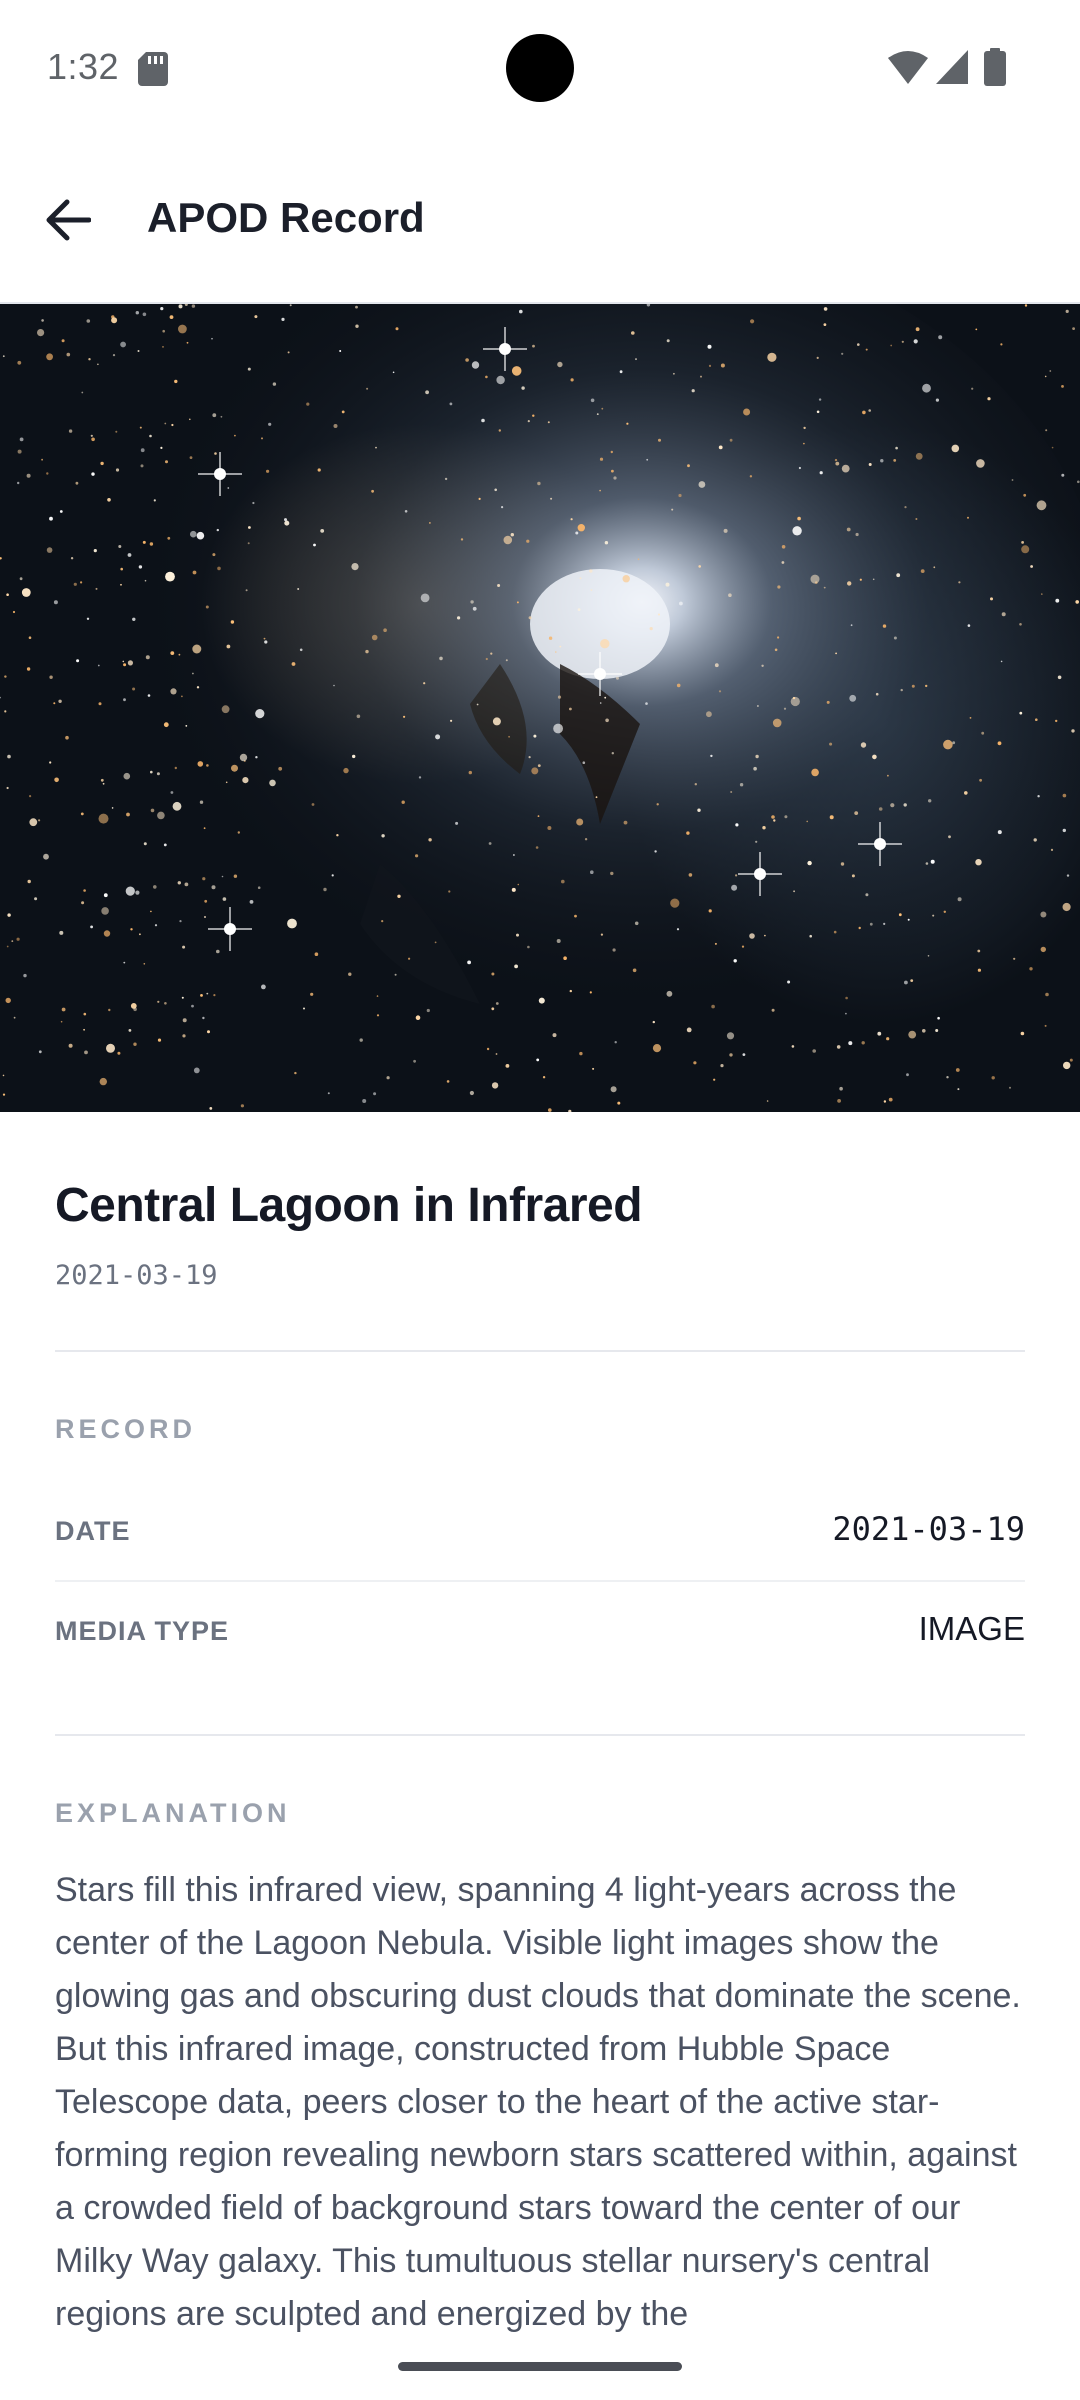 This screenshot has height=2400, width=1080. Describe the element at coordinates (173, 1813) in the screenshot. I see `explanation-section-heading: EXPLANATION` at that location.